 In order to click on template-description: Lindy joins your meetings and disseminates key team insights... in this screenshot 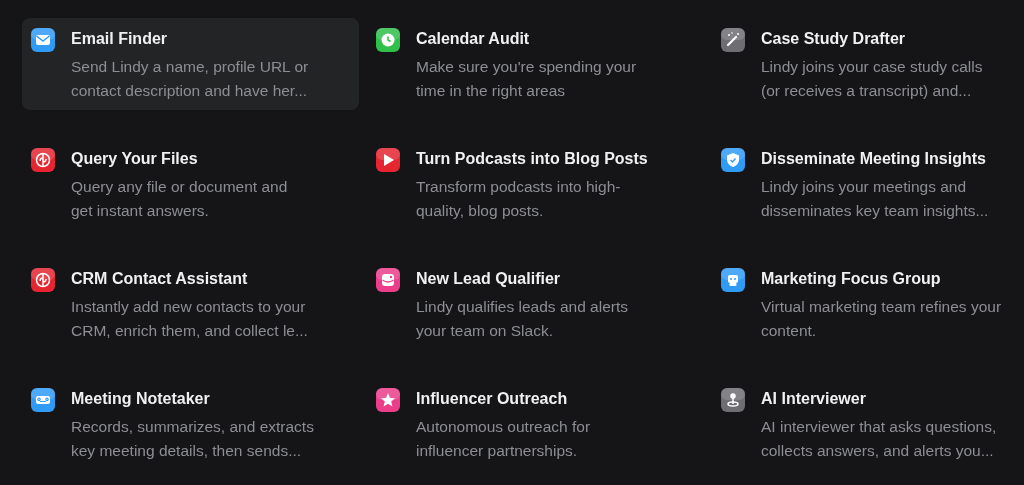, I will do `click(875, 199)`.